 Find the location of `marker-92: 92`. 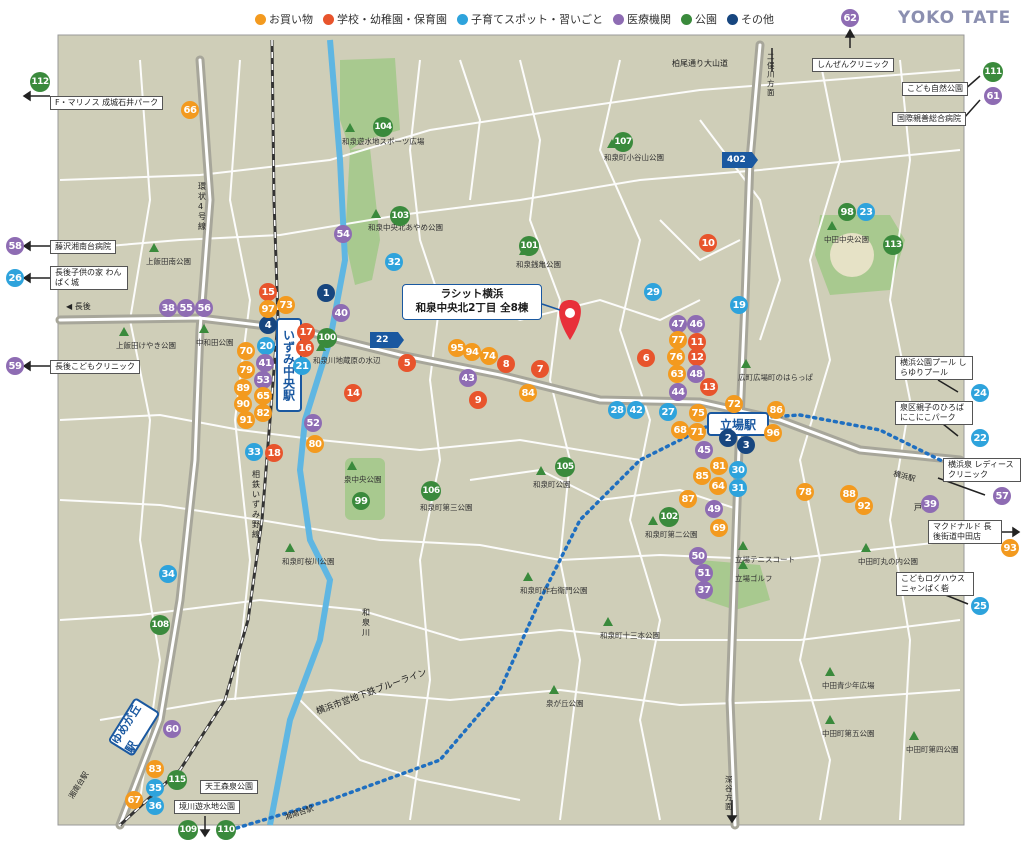

marker-92: 92 is located at coordinates (864, 506).